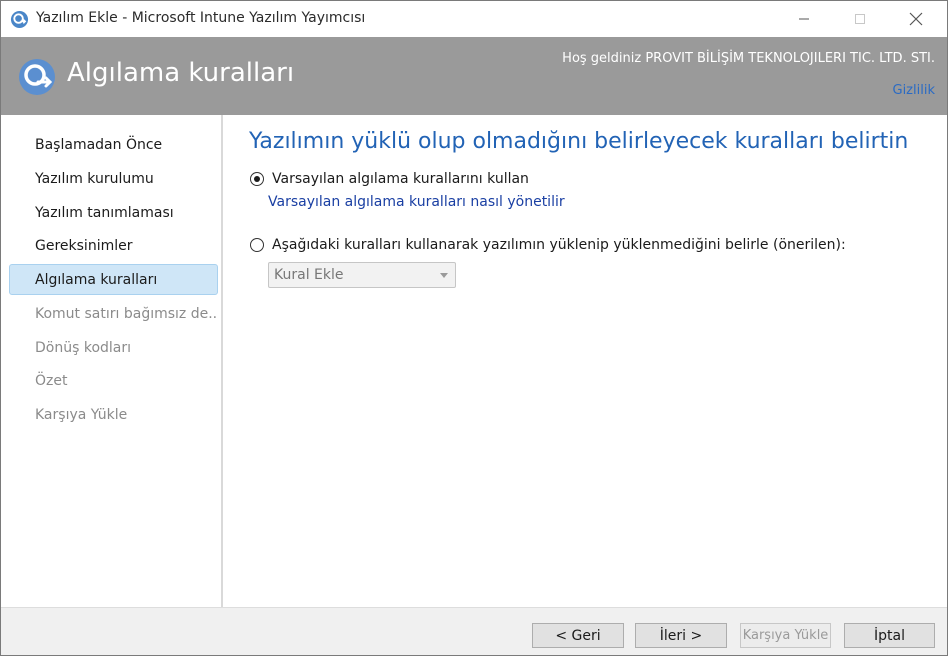  Describe the element at coordinates (113, 144) in the screenshot. I see `sidebar-item-before-you-begin: Başlamadan Önce` at that location.